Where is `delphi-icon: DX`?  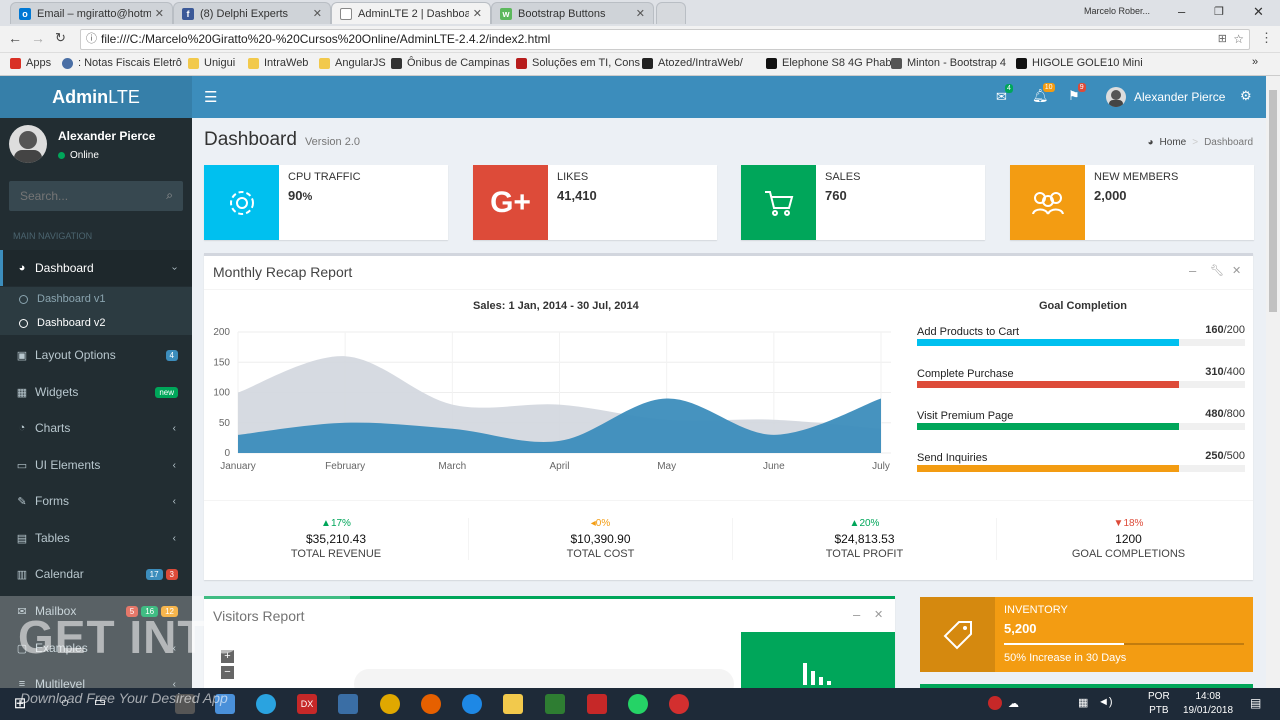 delphi-icon: DX is located at coordinates (307, 704).